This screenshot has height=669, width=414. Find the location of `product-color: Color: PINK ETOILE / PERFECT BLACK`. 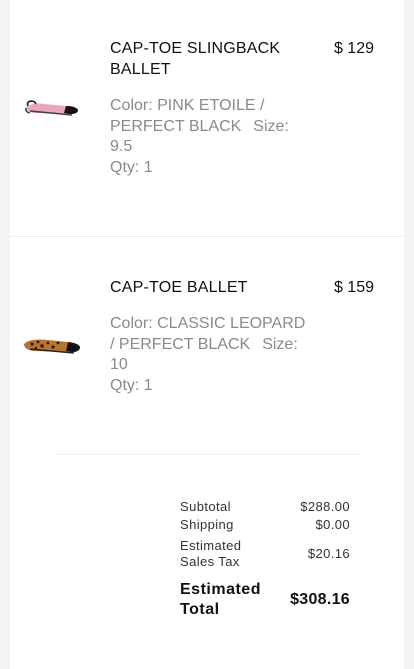

product-color: Color: PINK ETOILE / PERFECT BLACK is located at coordinates (187, 116).